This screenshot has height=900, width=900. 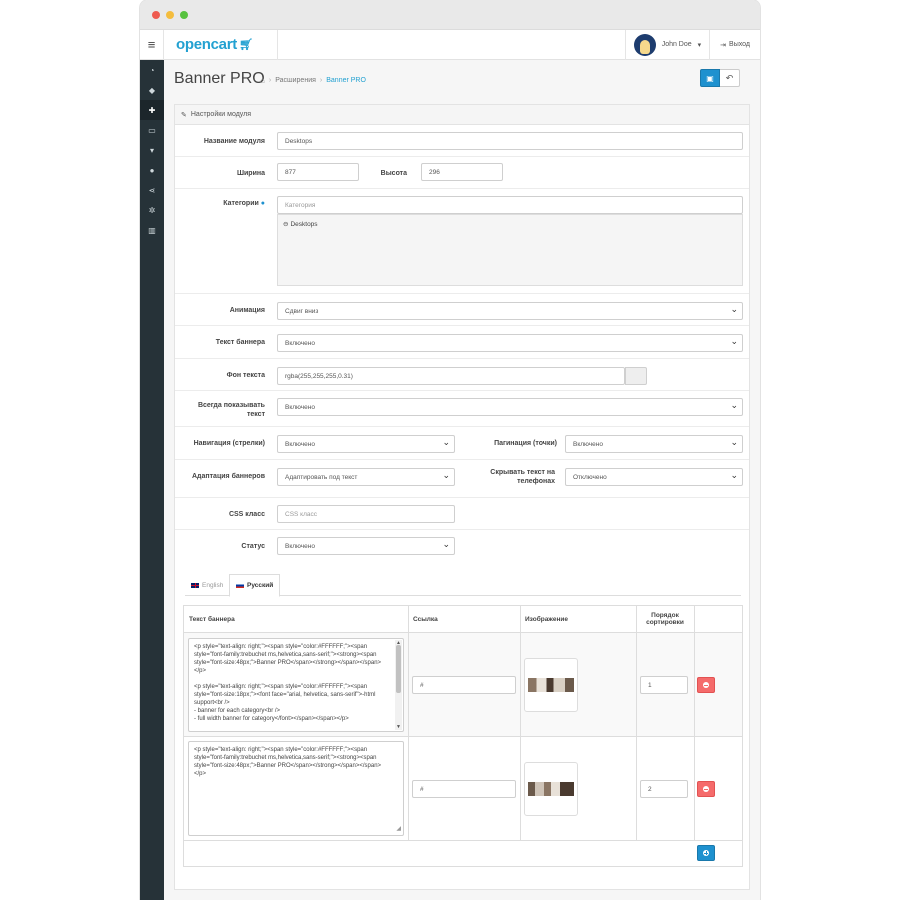 I want to click on menu-toggle-icon: ≡, so click(x=152, y=44).